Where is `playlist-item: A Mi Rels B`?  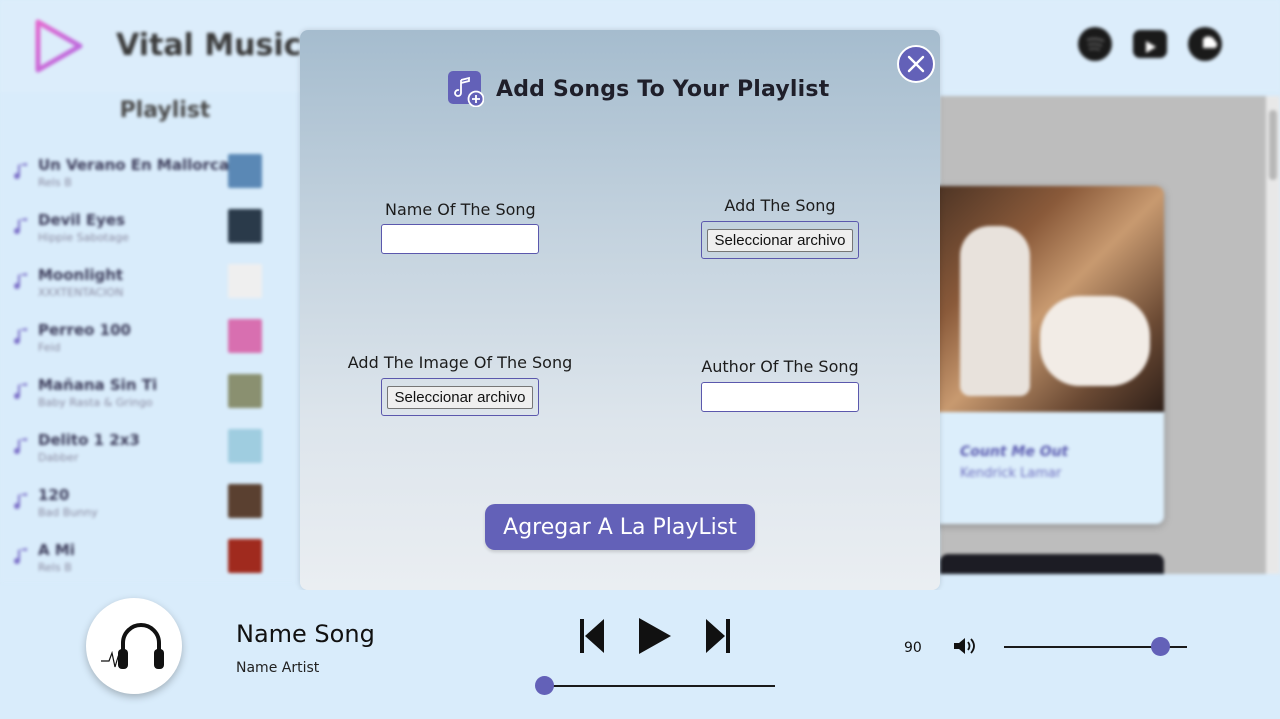 playlist-item: A Mi Rels B is located at coordinates (144, 561).